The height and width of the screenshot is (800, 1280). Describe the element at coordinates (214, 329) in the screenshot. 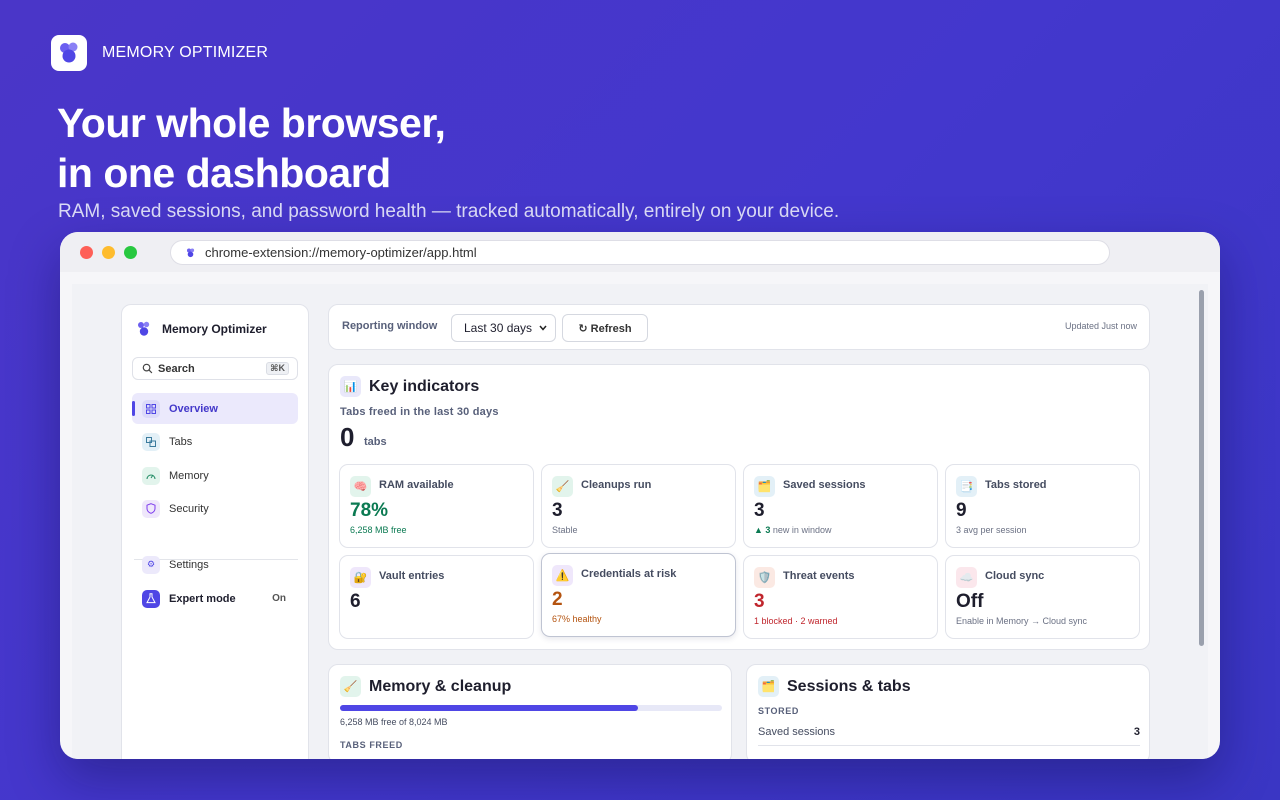

I see `app-name: Memory Optimizer` at that location.